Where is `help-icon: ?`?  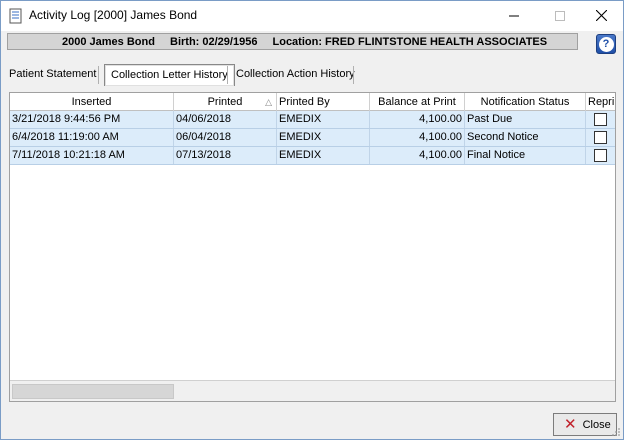
help-icon: ? is located at coordinates (606, 44).